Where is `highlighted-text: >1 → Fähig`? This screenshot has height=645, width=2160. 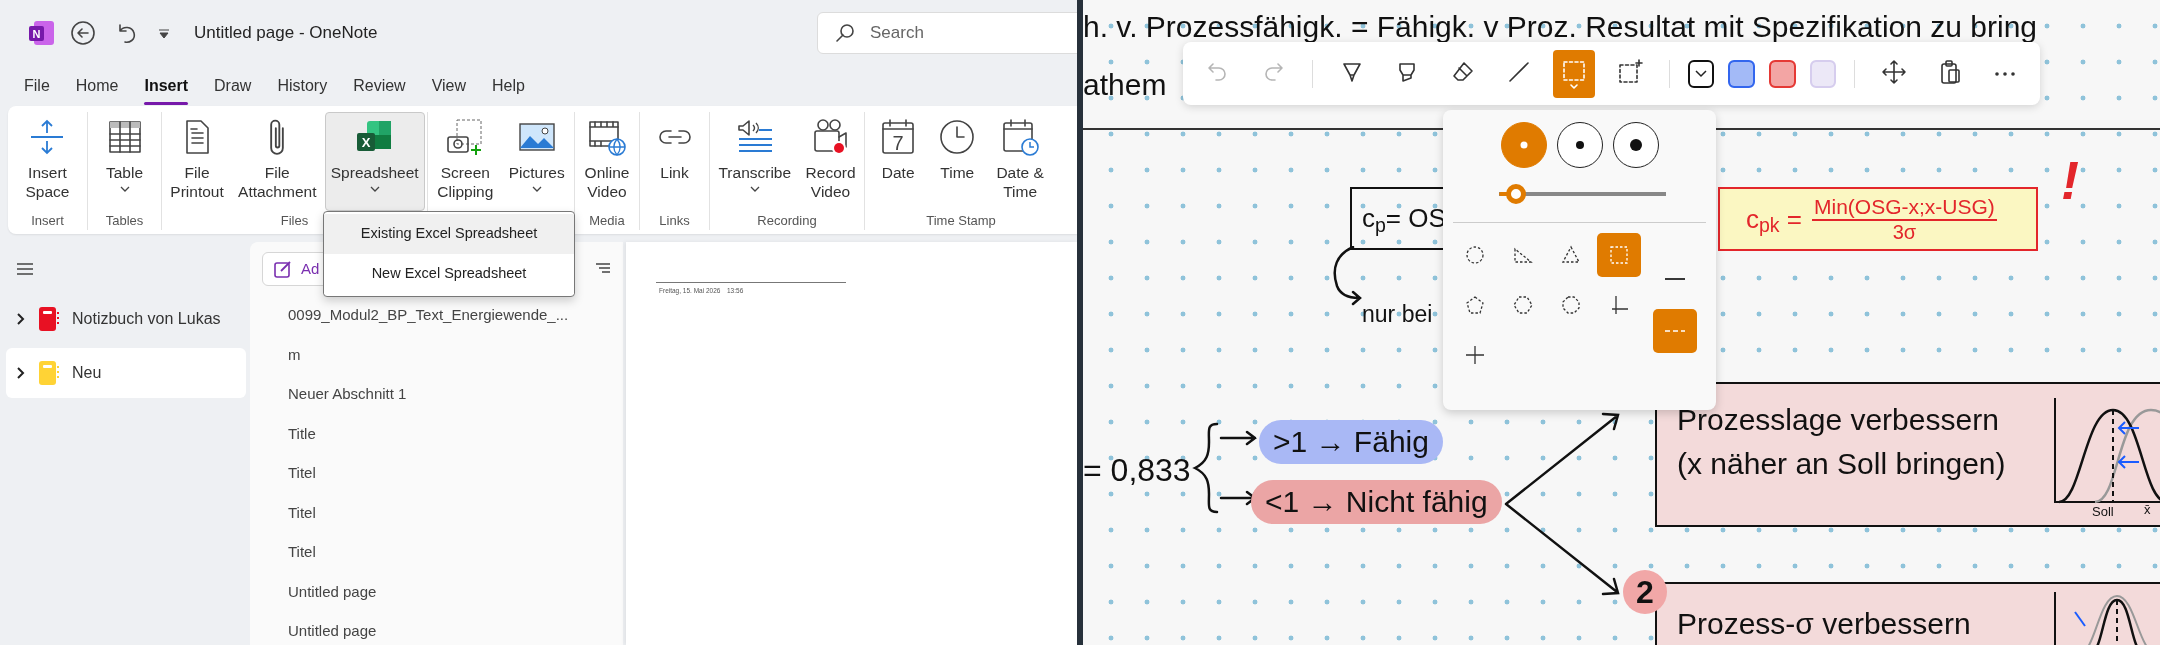 highlighted-text: >1 → Fähig is located at coordinates (1351, 442).